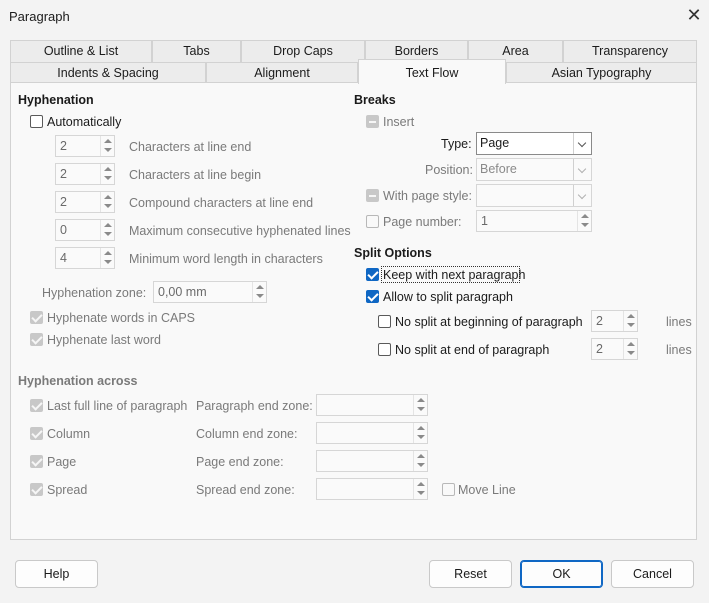  Describe the element at coordinates (470, 574) in the screenshot. I see `reset-button: Reset` at that location.